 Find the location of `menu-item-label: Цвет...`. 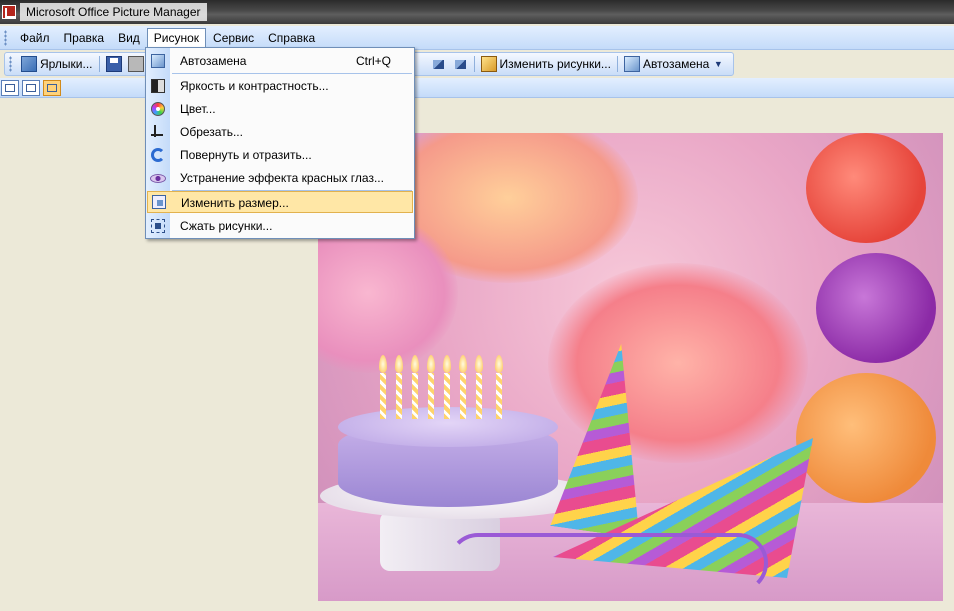

menu-item-label: Цвет... is located at coordinates (198, 109).